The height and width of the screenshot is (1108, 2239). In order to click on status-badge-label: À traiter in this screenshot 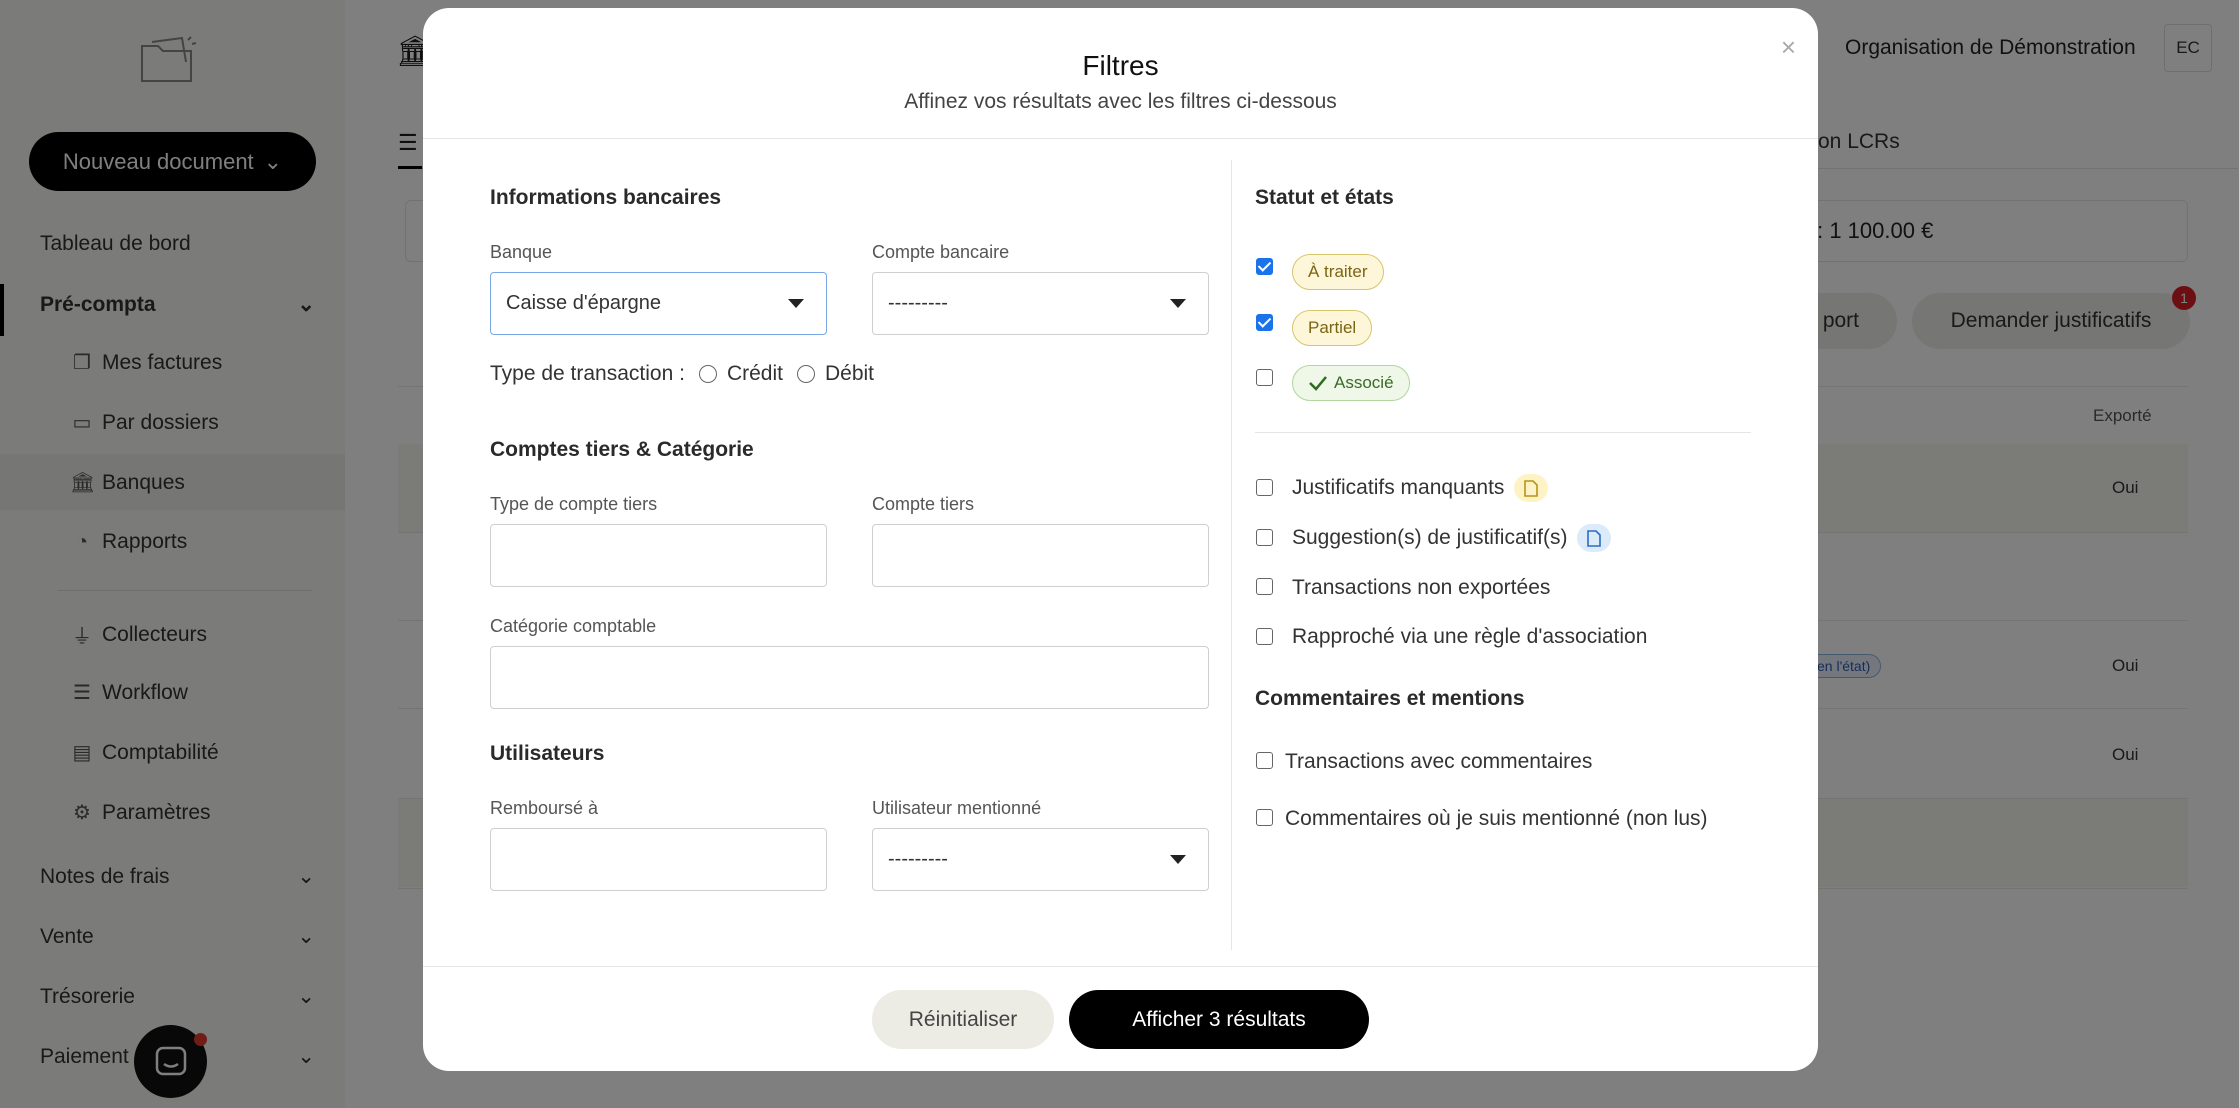, I will do `click(1338, 271)`.